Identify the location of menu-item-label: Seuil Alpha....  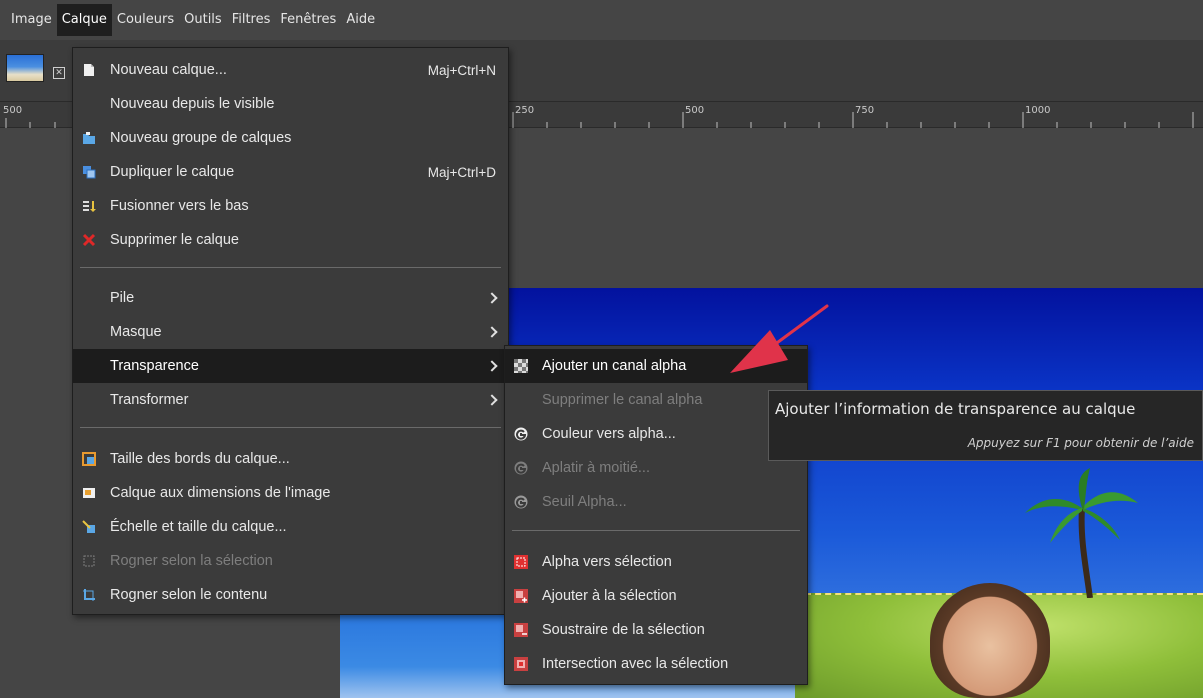
(584, 502).